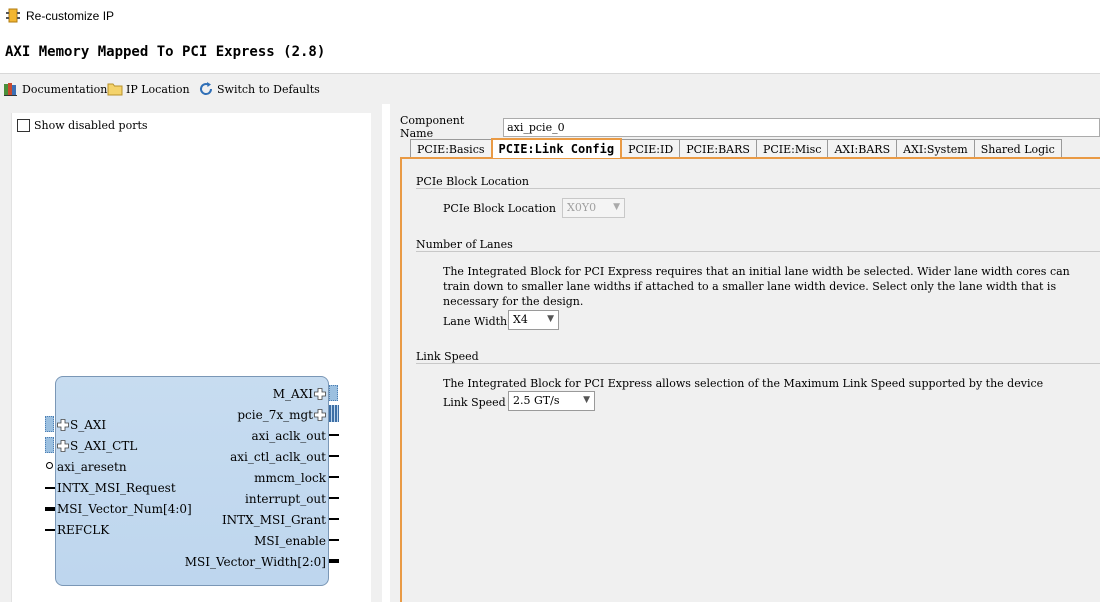 The height and width of the screenshot is (602, 1100). I want to click on port-axi-ctl-aclk-out: axi_ctl_aclk_out, so click(278, 457).